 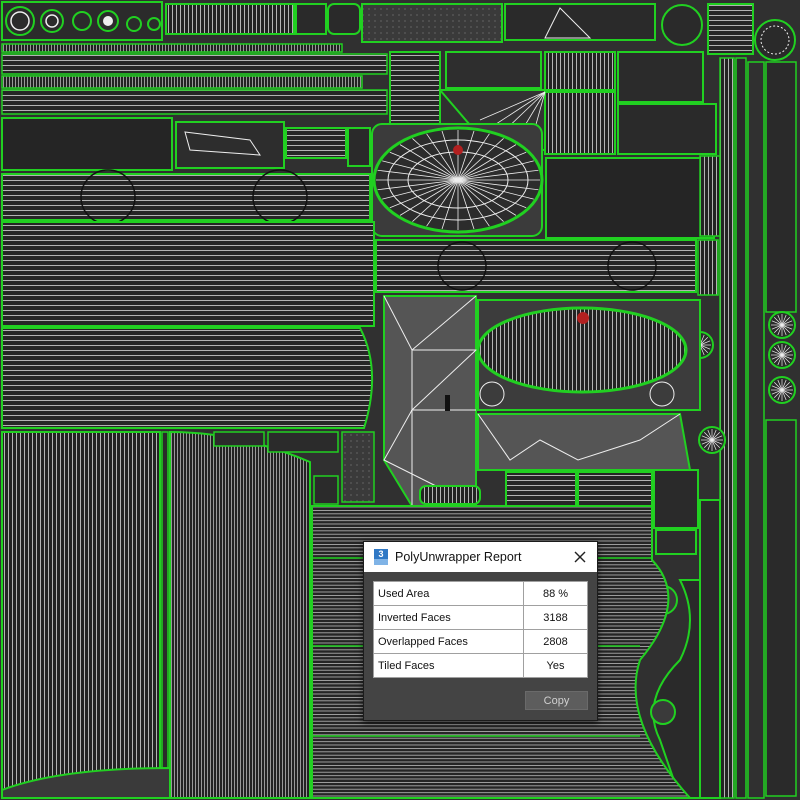 I want to click on table-row: Tiled Faces Yes, so click(x=480, y=665).